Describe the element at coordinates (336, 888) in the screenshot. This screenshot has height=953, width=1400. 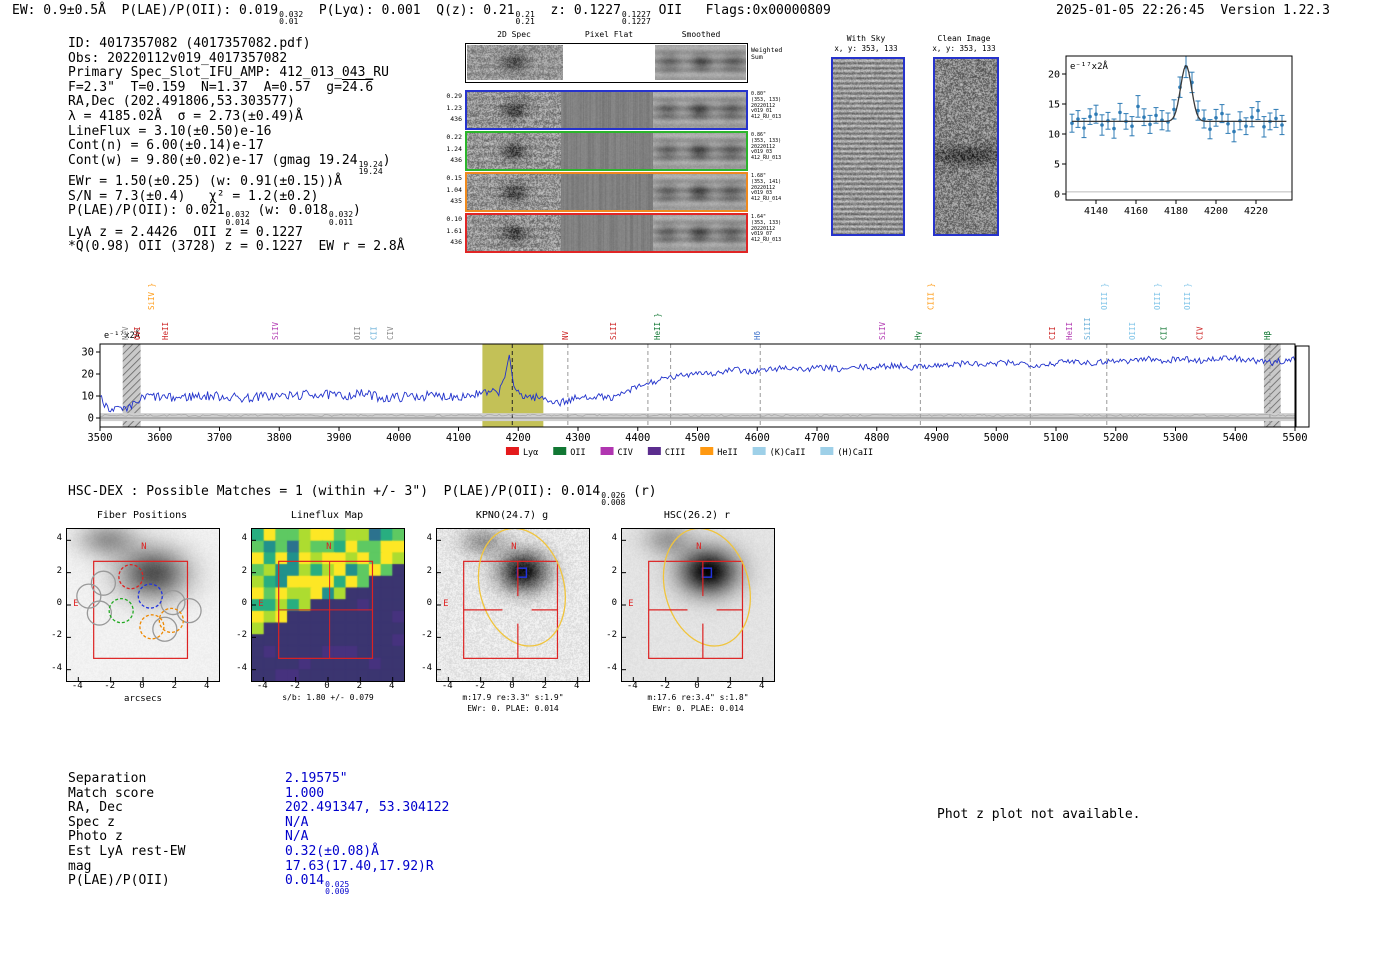
I see `value-uncertainty: 0.025 0.009` at that location.